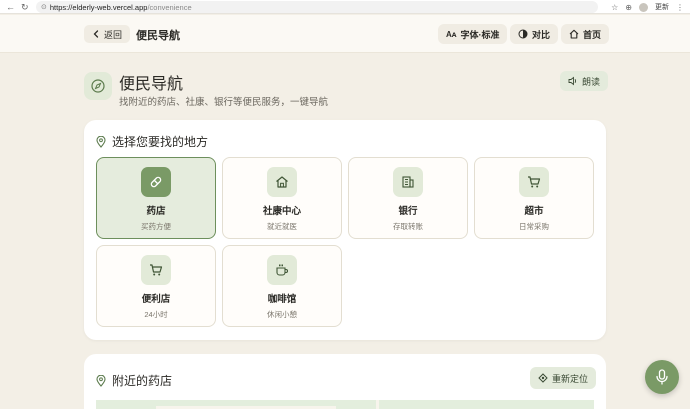 The width and height of the screenshot is (690, 409). I want to click on tile-desc: 休闲小憩, so click(282, 314).